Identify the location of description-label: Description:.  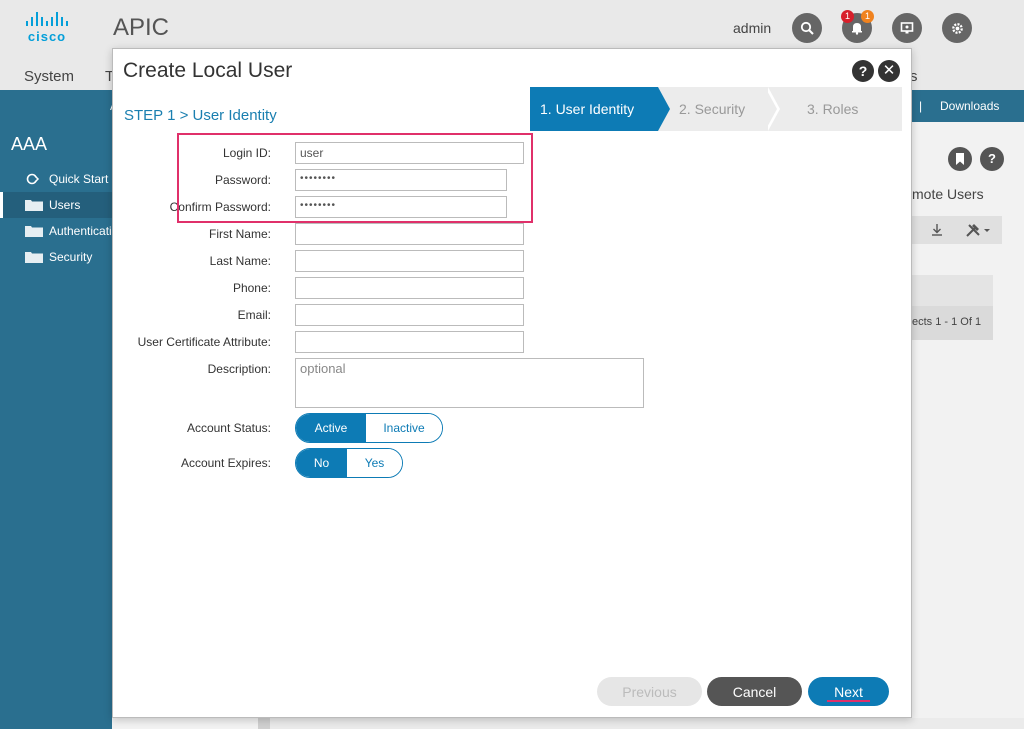
(239, 369).